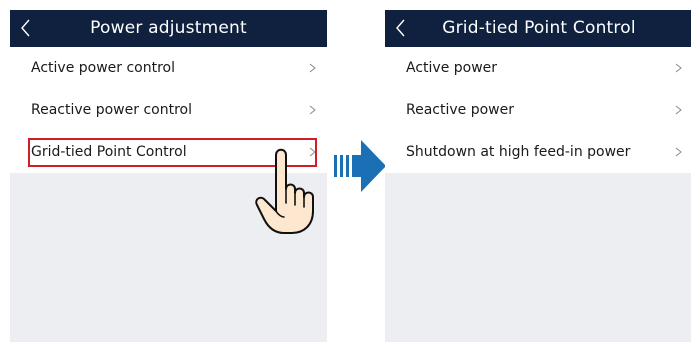  What do you see at coordinates (518, 152) in the screenshot?
I see `list-item-label: Shutdown at high feed-in power` at bounding box center [518, 152].